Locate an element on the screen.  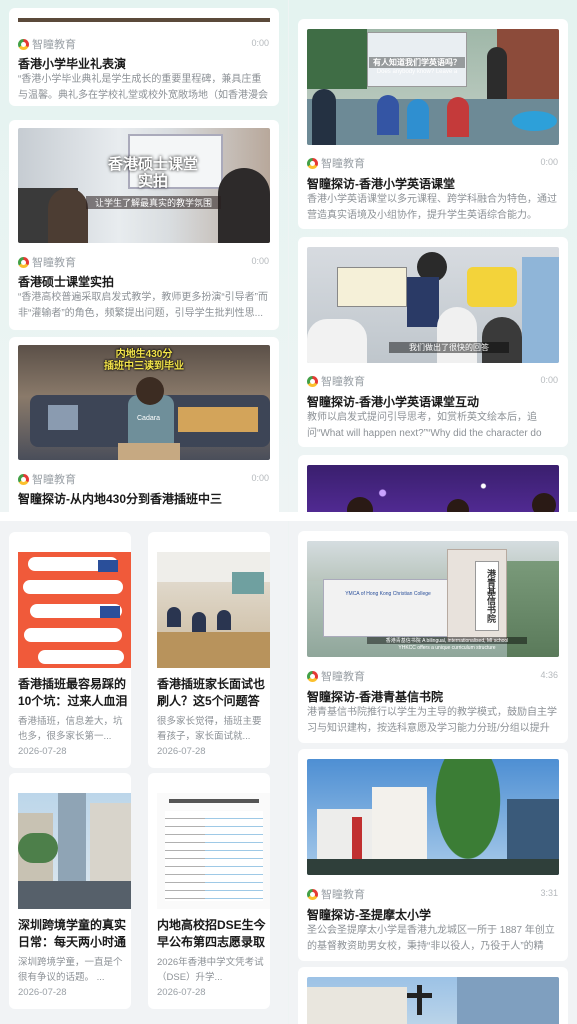
video-thumbnail: 我们做出了很快的回答 is located at coordinates (433, 305).